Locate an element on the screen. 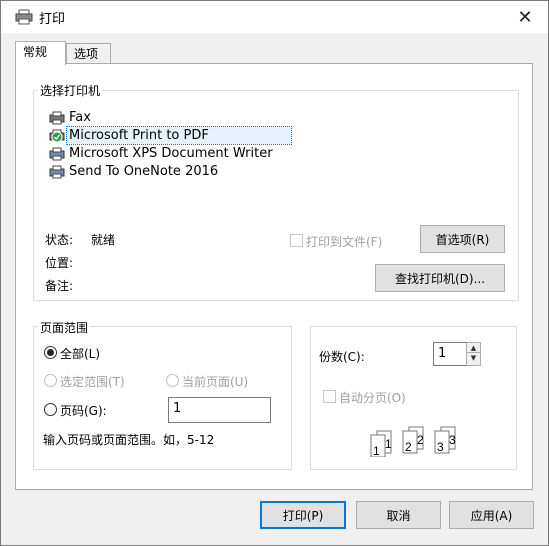 The width and height of the screenshot is (549, 546). collate-label: 自动分页(O) is located at coordinates (372, 398).